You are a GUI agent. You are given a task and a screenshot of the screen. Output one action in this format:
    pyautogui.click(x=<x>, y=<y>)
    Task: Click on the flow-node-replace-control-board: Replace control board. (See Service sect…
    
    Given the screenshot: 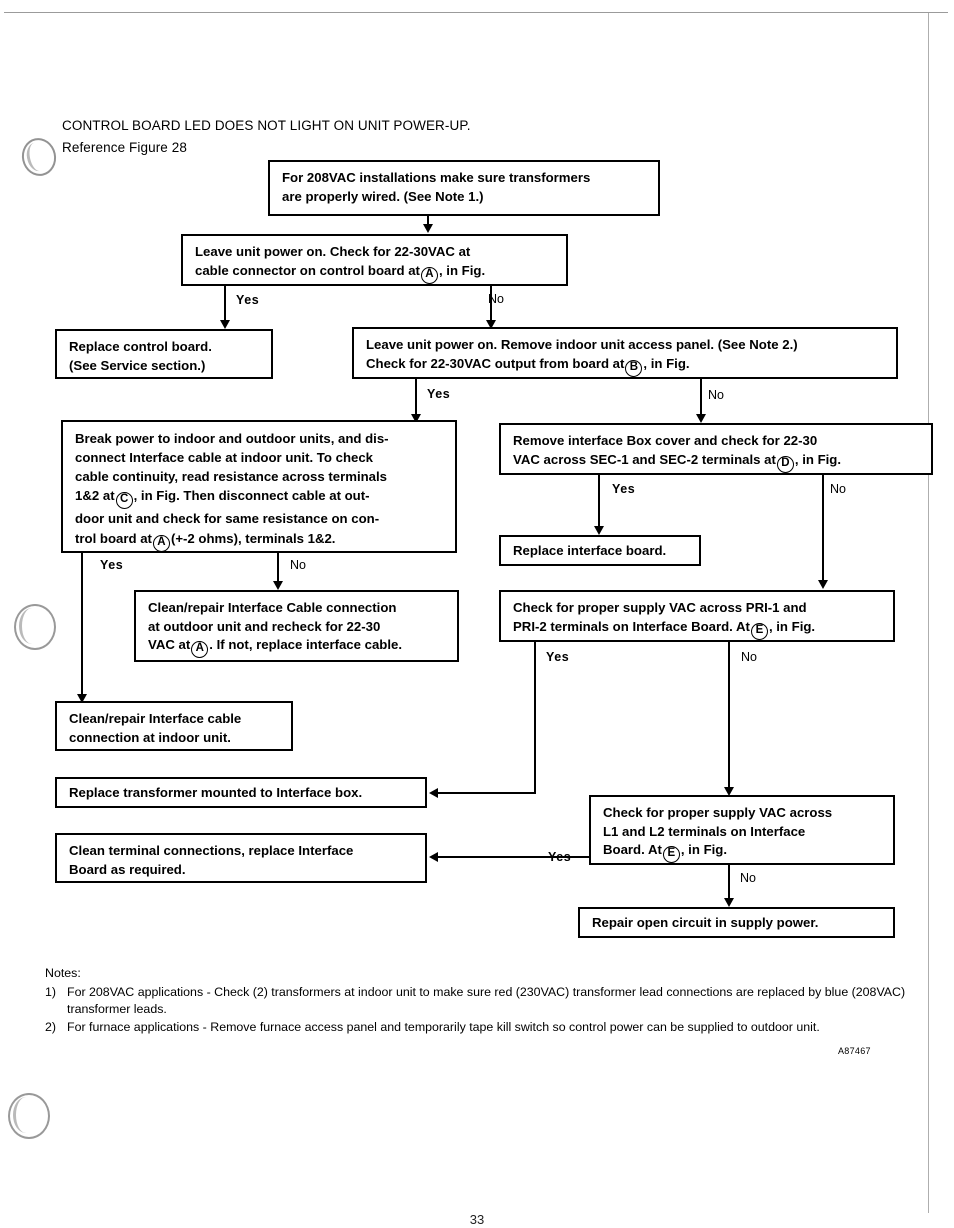 What is the action you would take?
    pyautogui.click(x=164, y=354)
    